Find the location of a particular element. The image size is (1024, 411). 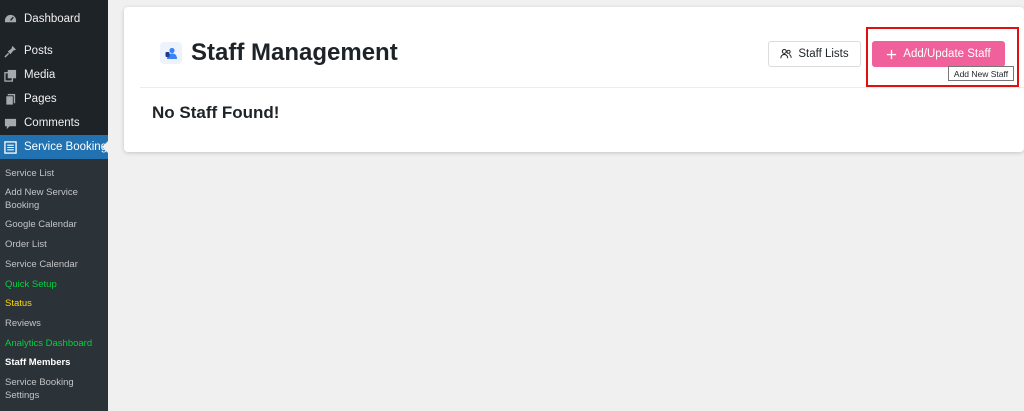

dashboard-icon is located at coordinates (10, 19).